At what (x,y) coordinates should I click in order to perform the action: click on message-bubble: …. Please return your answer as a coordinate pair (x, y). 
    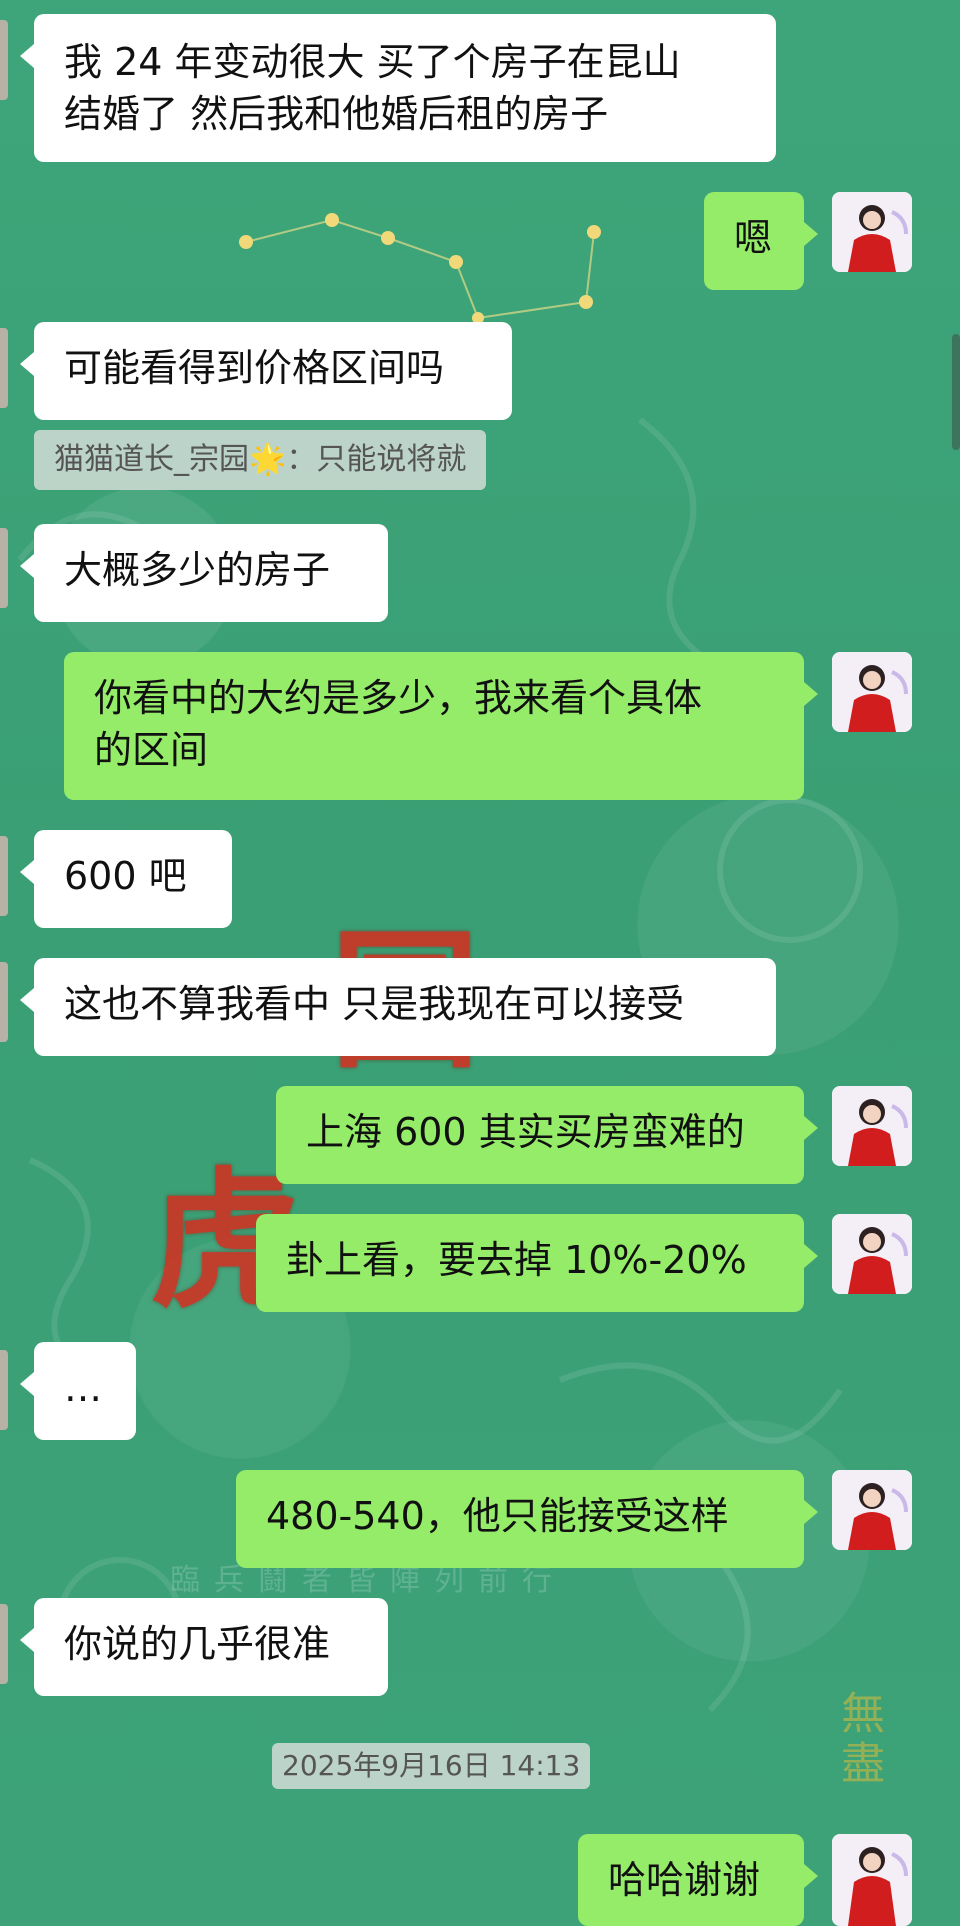
    Looking at the image, I should click on (78, 1391).